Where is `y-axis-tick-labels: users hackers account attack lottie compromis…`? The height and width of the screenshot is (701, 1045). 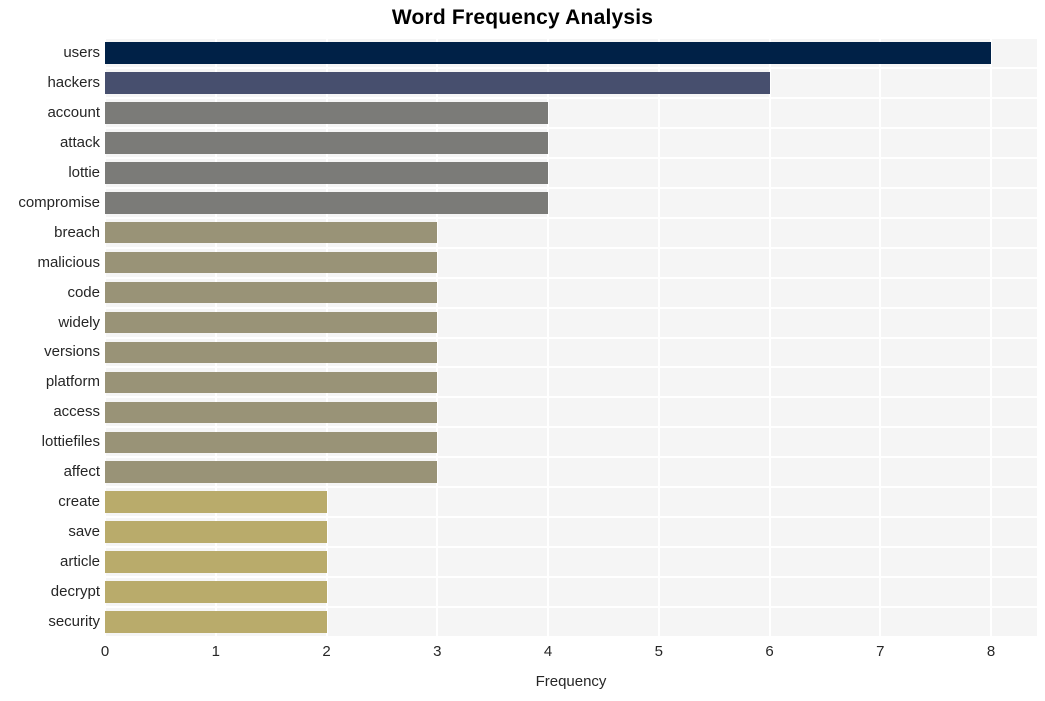 y-axis-tick-labels: users hackers account attack lottie compromis… is located at coordinates (50, 337).